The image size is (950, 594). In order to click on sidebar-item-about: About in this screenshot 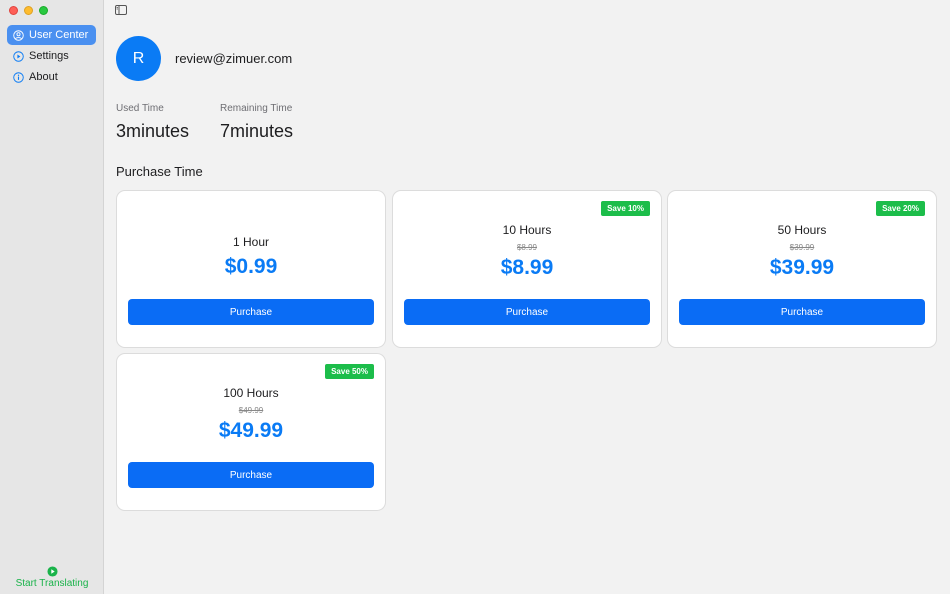, I will do `click(51, 77)`.